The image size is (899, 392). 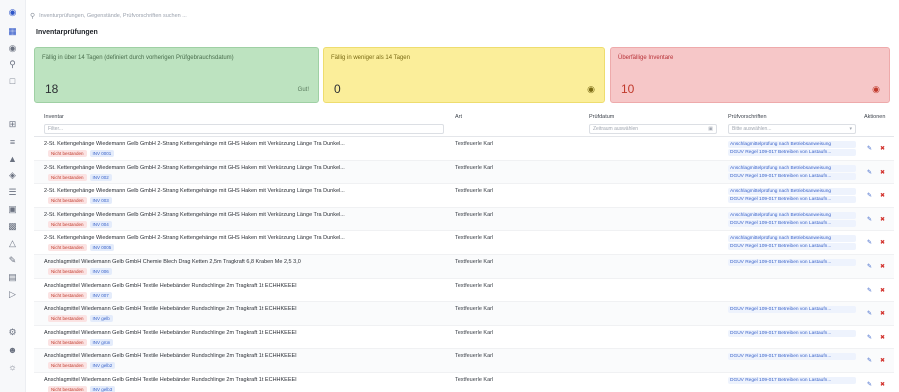 I want to click on card-due-soon: Fällig in weniger als 14 Tagen 0 ◉, so click(x=464, y=75).